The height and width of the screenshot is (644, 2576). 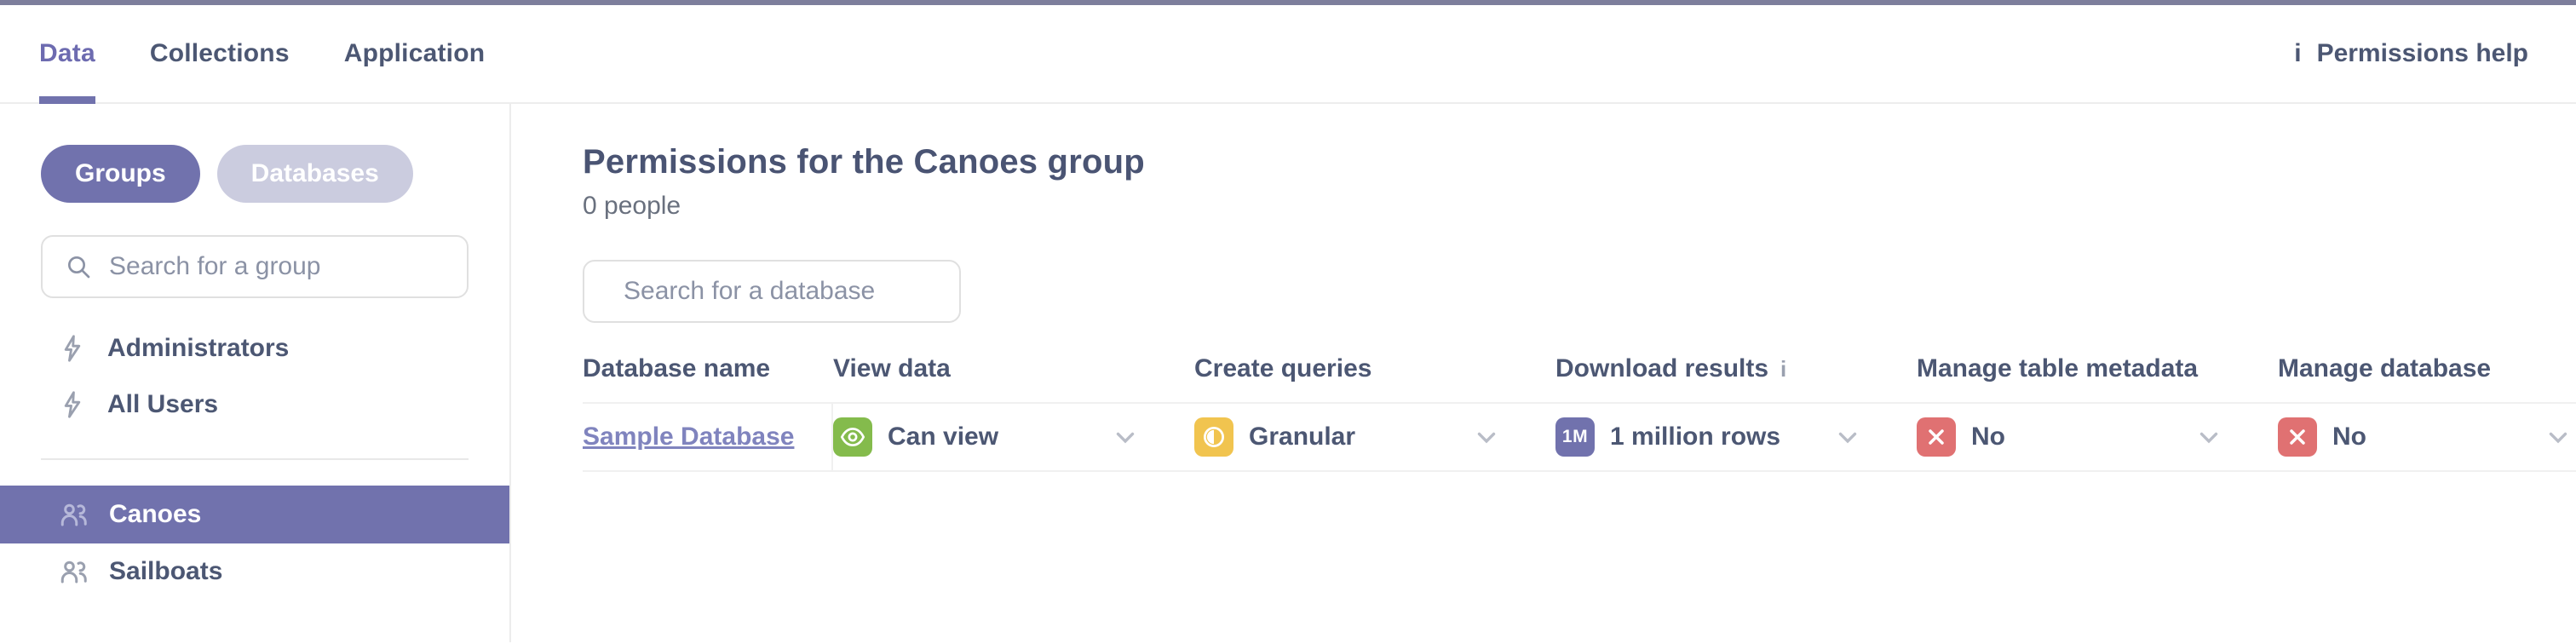 What do you see at coordinates (1575, 436) in the screenshot?
I see `1m-badge: 1M` at bounding box center [1575, 436].